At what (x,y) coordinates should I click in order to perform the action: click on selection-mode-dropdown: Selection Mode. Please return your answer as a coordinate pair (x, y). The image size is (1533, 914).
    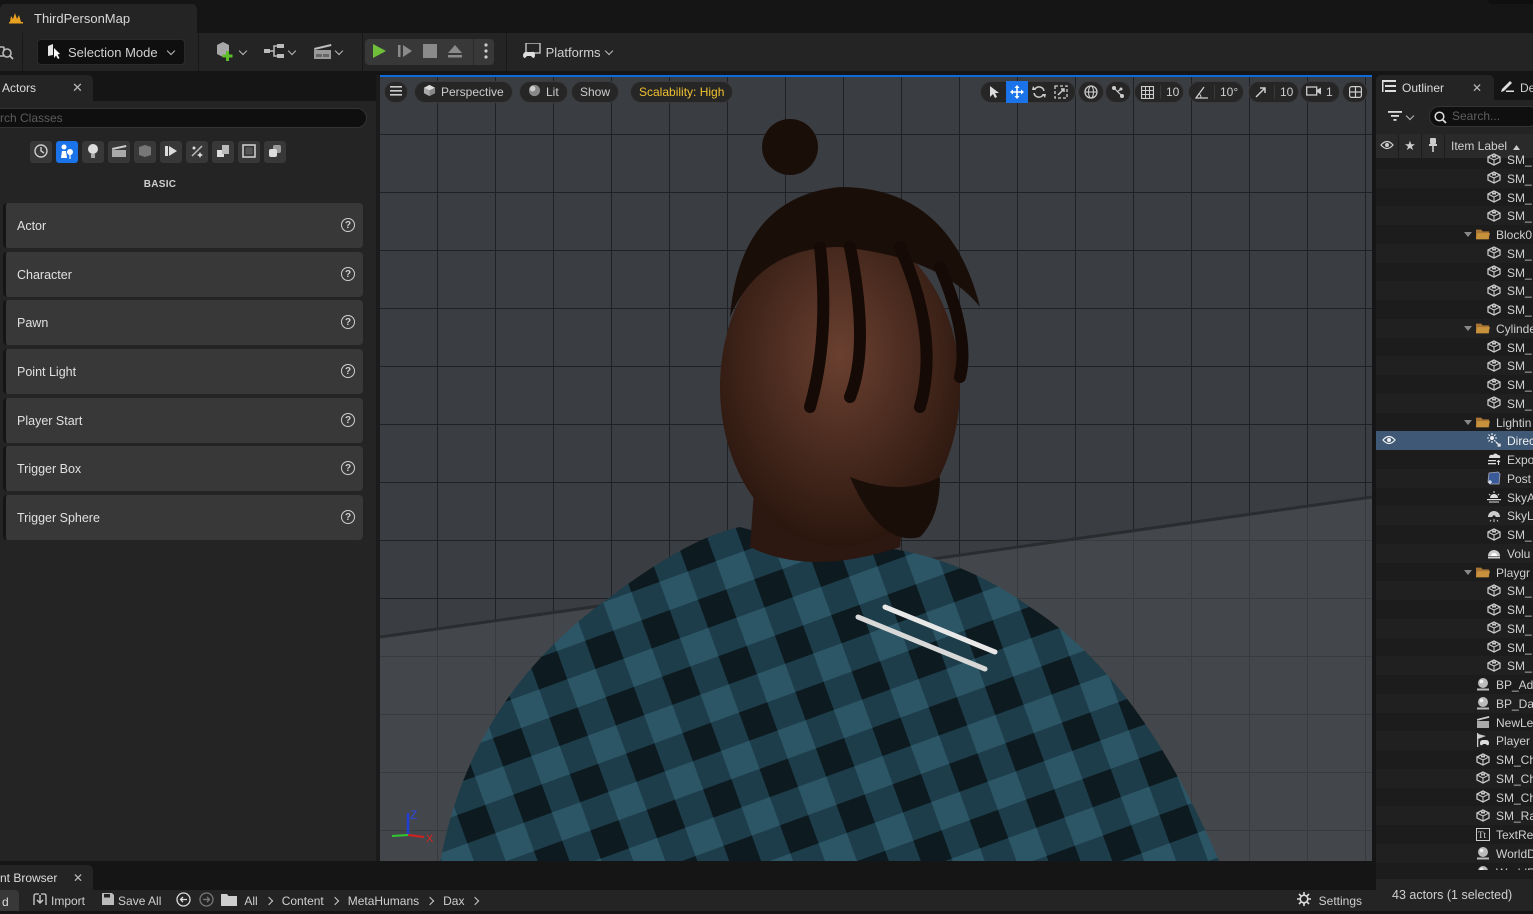
    Looking at the image, I should click on (111, 52).